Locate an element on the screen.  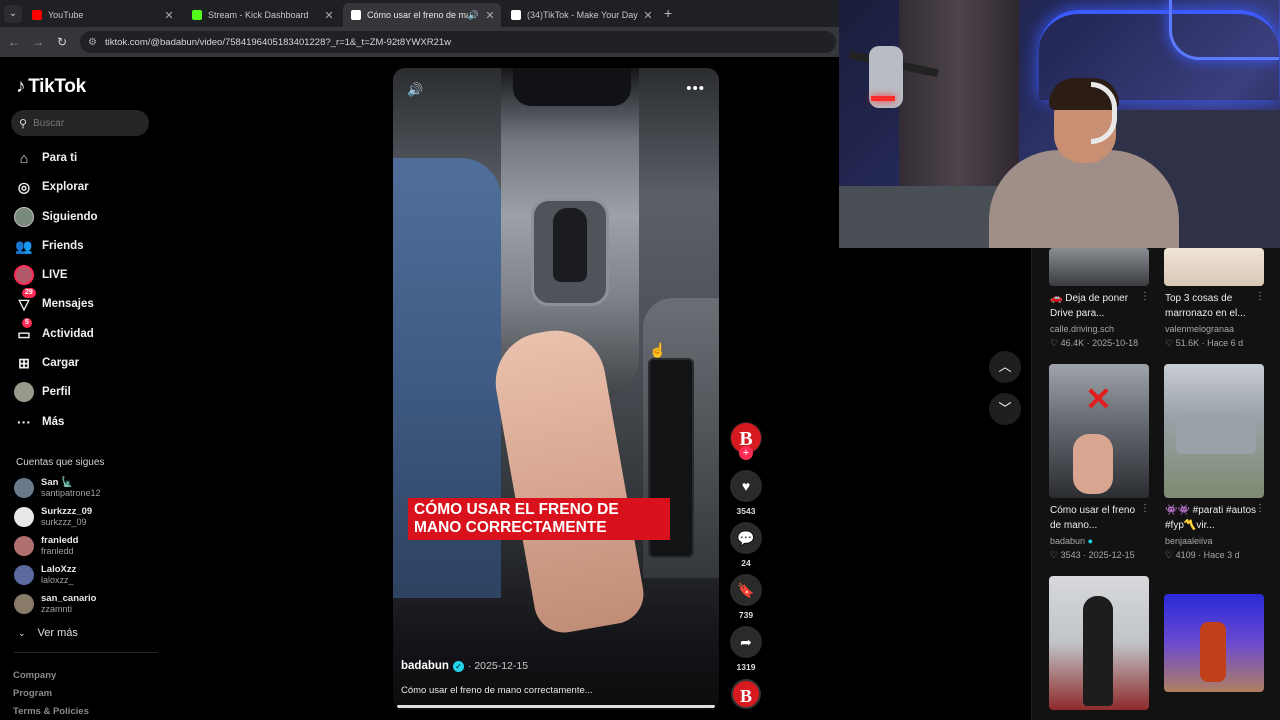
tab-tiktok-video: Cómo usar el freno de mano 🔊 ✕ is located at coordinates (422, 15).